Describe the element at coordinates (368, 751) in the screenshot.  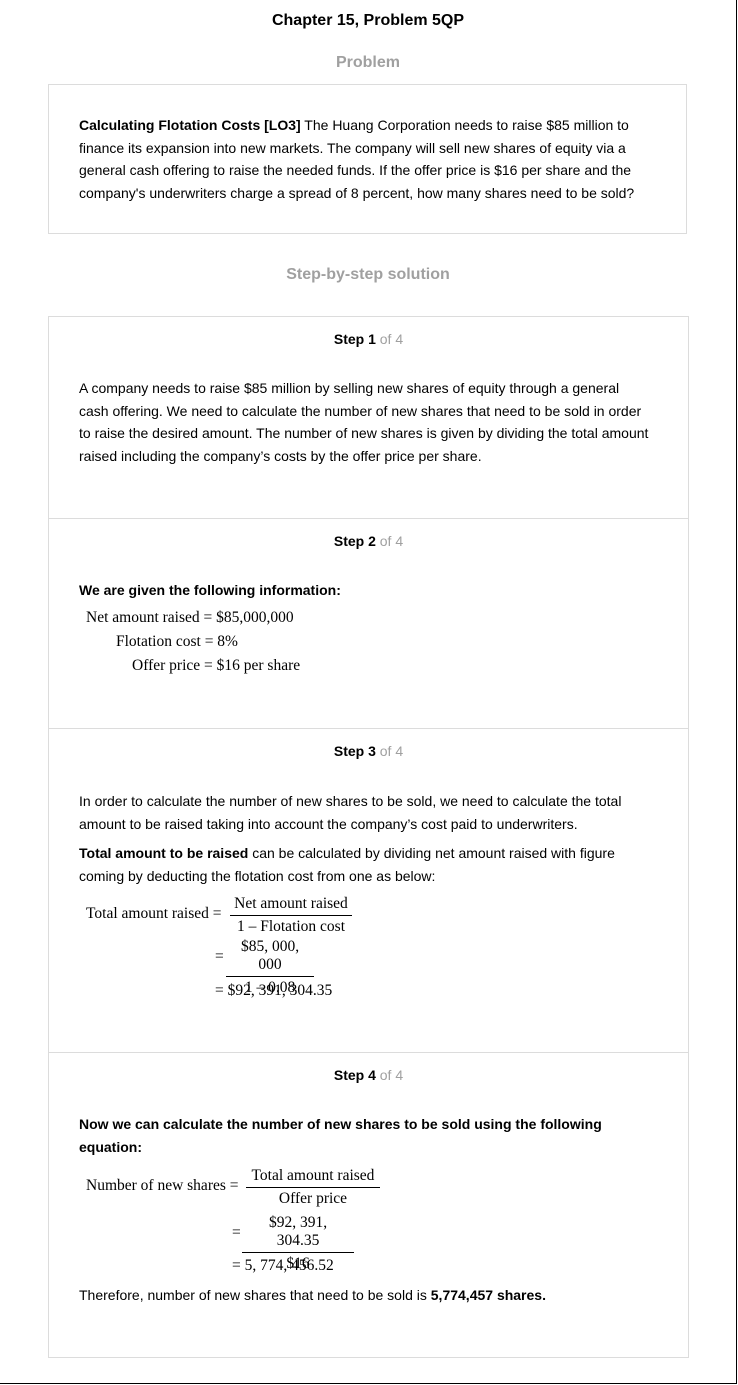
I see `step-3-header: Step 3 of 4` at that location.